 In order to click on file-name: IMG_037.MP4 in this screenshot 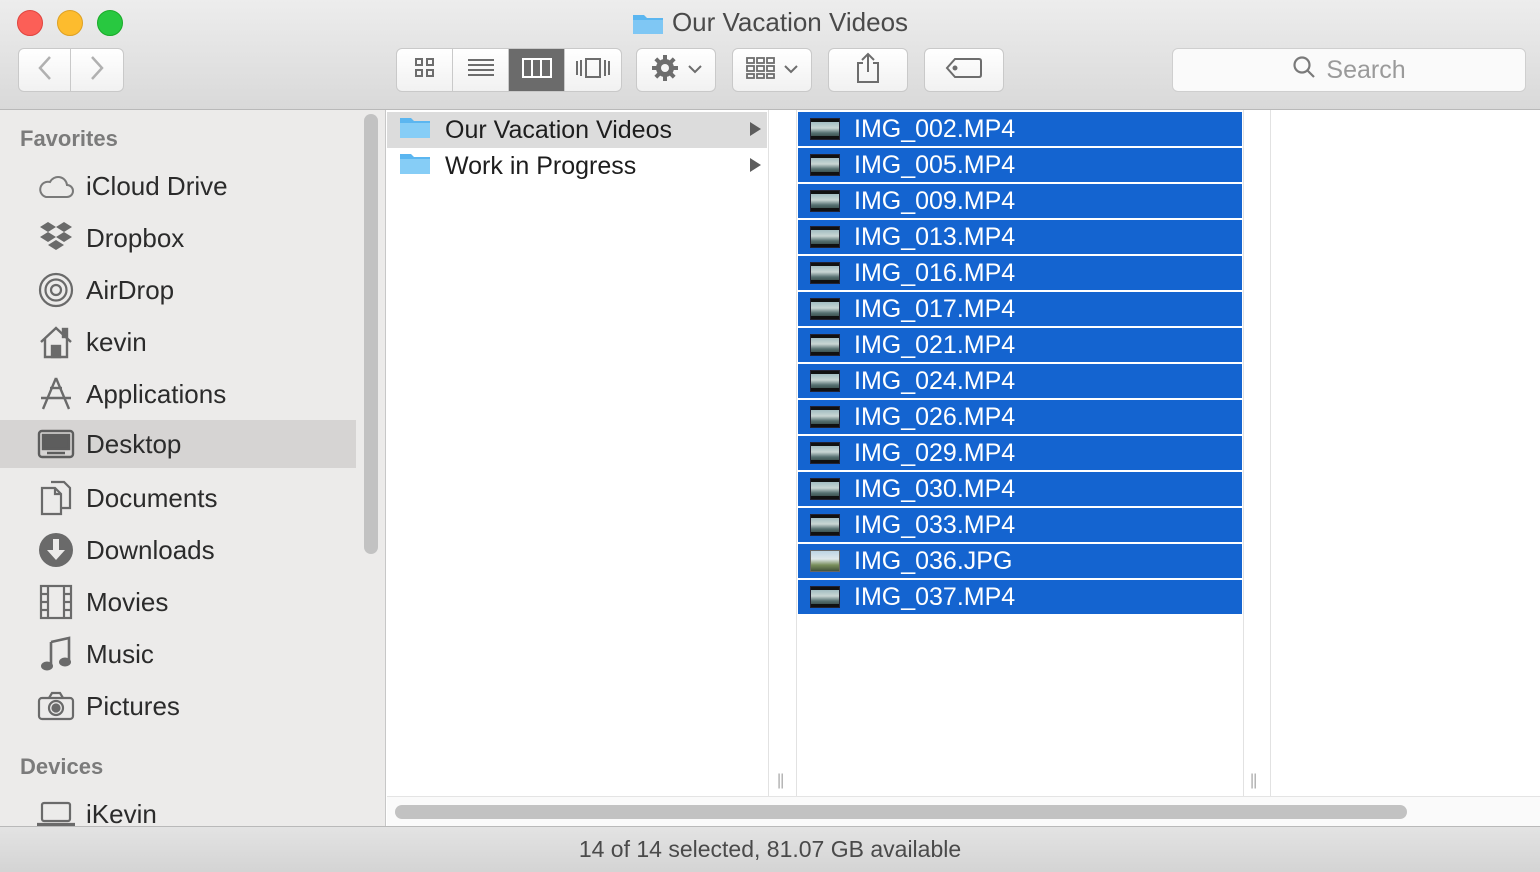, I will do `click(935, 596)`.